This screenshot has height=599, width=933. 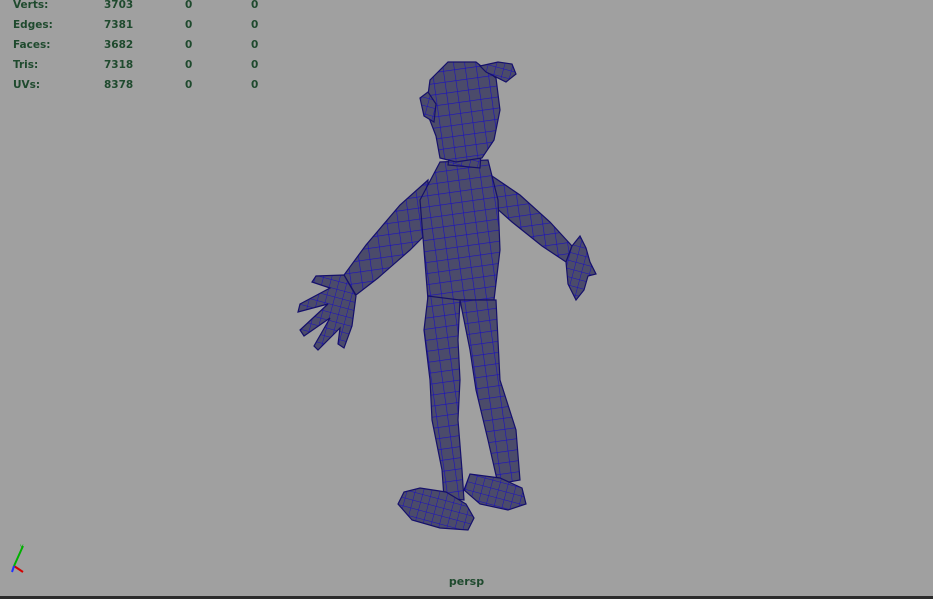 What do you see at coordinates (490, 392) in the screenshot?
I see `mesh-right-leg` at bounding box center [490, 392].